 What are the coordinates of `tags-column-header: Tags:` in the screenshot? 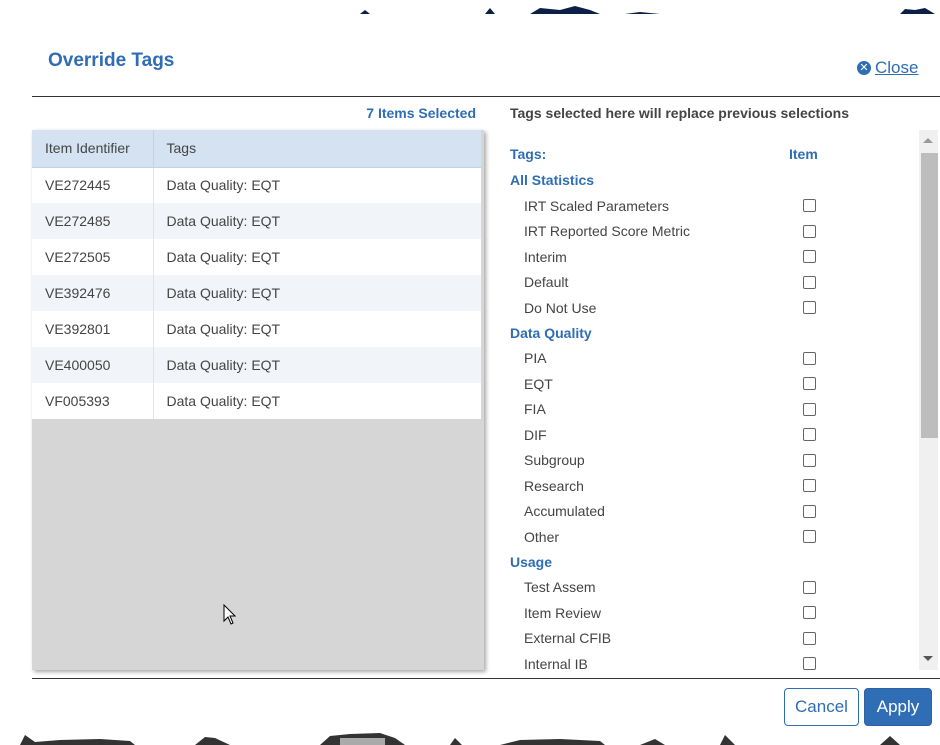 It's located at (528, 154).